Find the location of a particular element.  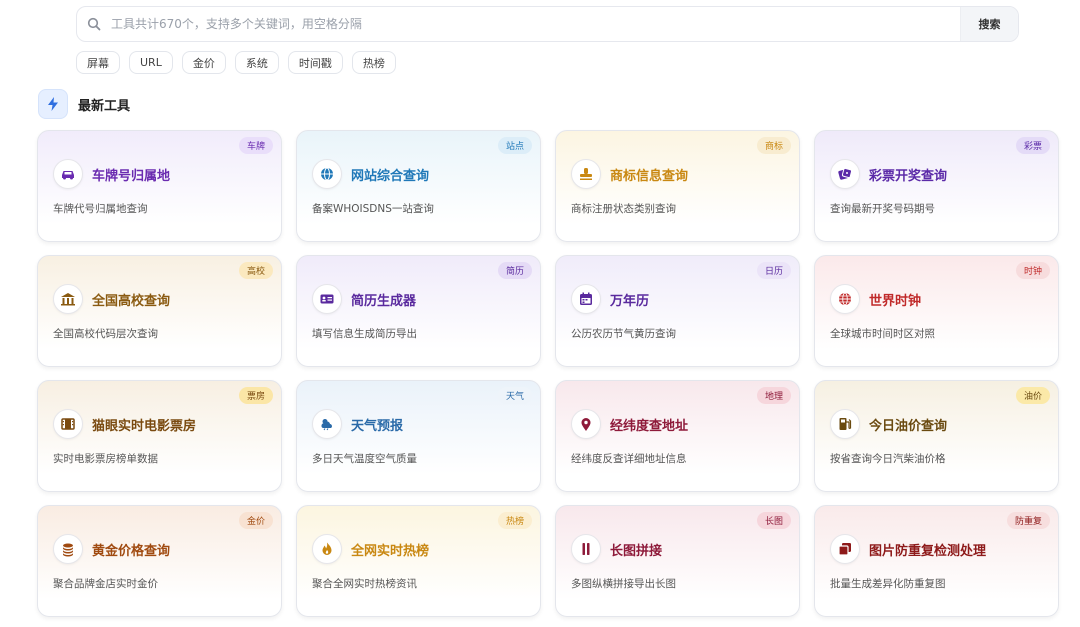

card-description: 按省查询今日汽柴油价格 is located at coordinates (888, 459).